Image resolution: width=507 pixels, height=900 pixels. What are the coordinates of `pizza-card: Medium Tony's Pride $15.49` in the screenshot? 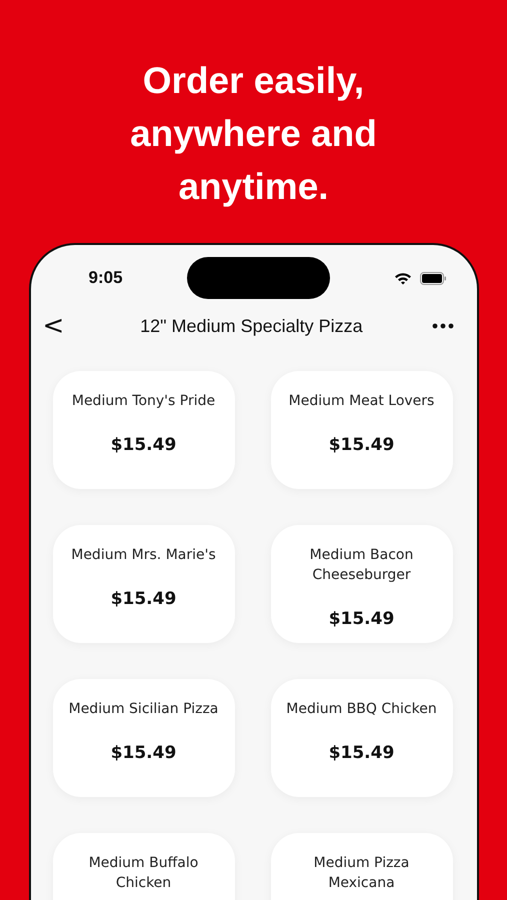 It's located at (143, 430).